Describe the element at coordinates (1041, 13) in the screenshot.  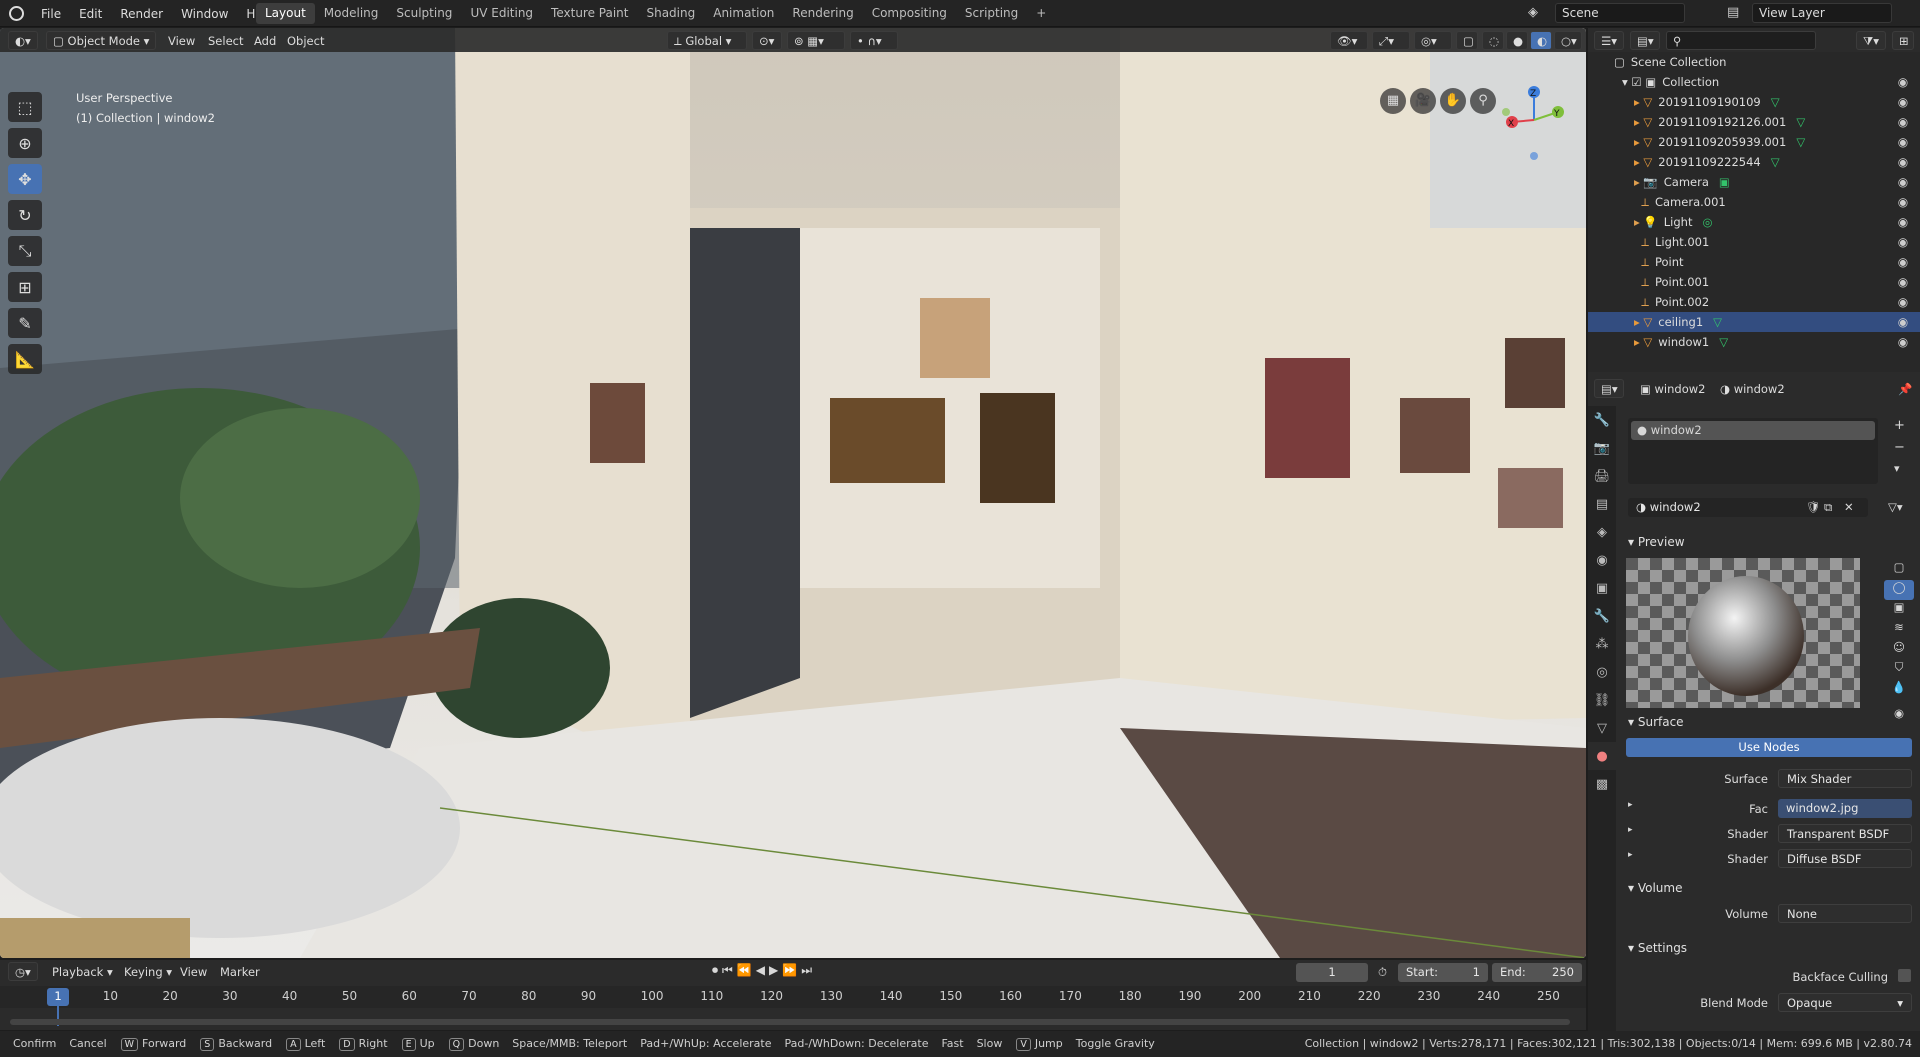
I see `add-workspace-icon: +` at that location.